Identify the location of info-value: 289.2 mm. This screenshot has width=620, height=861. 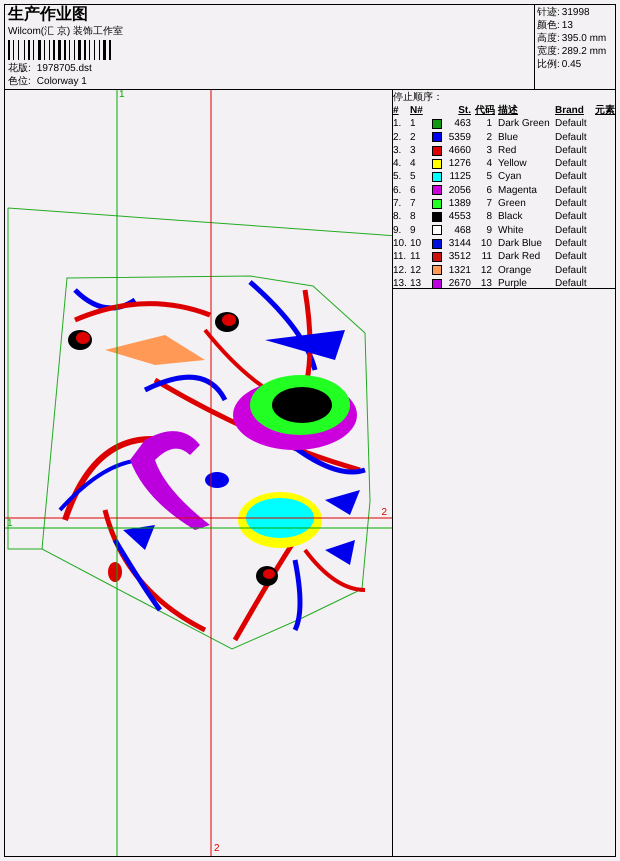
(584, 51).